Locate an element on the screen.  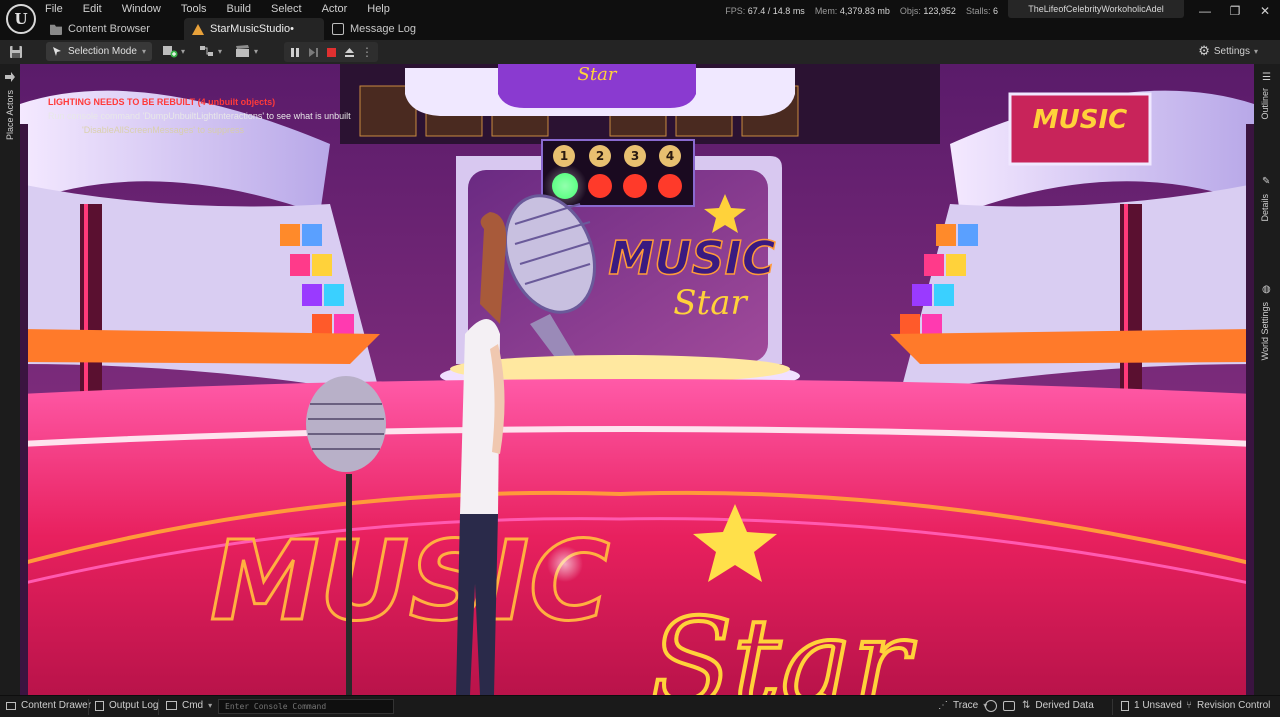
settings-label: Settings is located at coordinates (1231, 51).